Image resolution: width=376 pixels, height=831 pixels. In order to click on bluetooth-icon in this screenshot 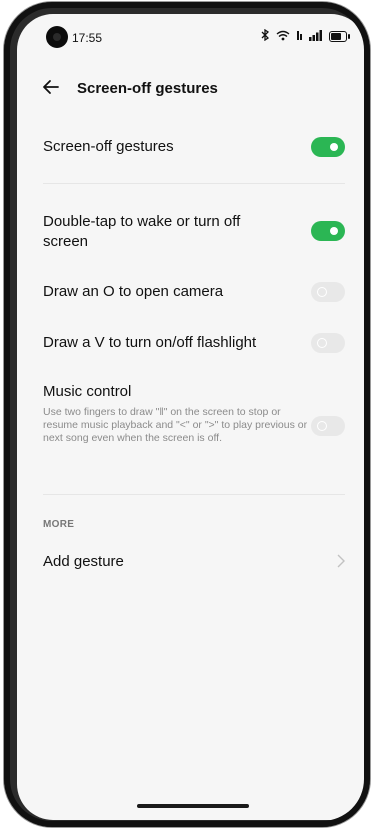, I will do `click(265, 36)`.